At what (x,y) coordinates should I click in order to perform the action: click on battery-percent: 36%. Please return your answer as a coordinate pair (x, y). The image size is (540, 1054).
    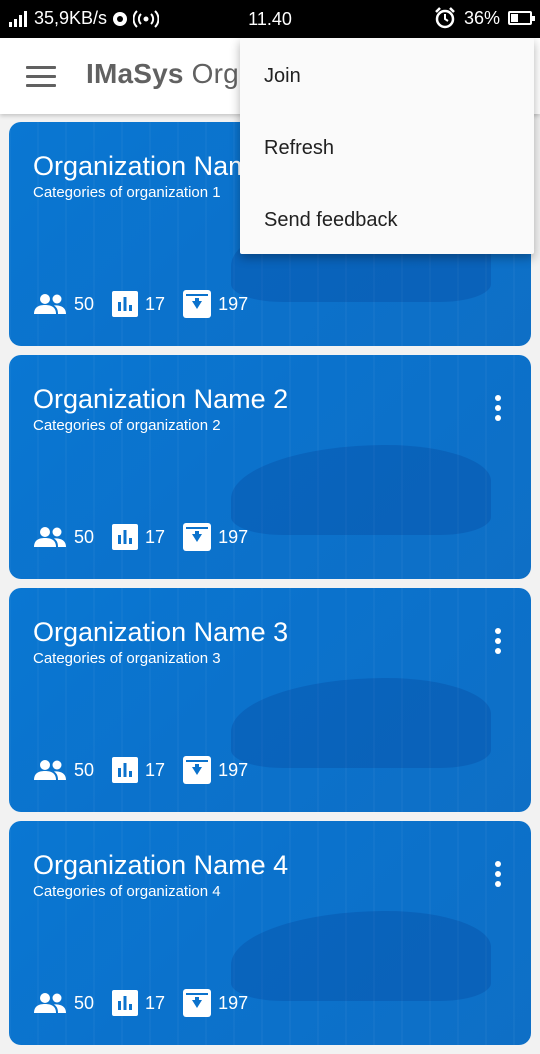
    Looking at the image, I should click on (481, 17).